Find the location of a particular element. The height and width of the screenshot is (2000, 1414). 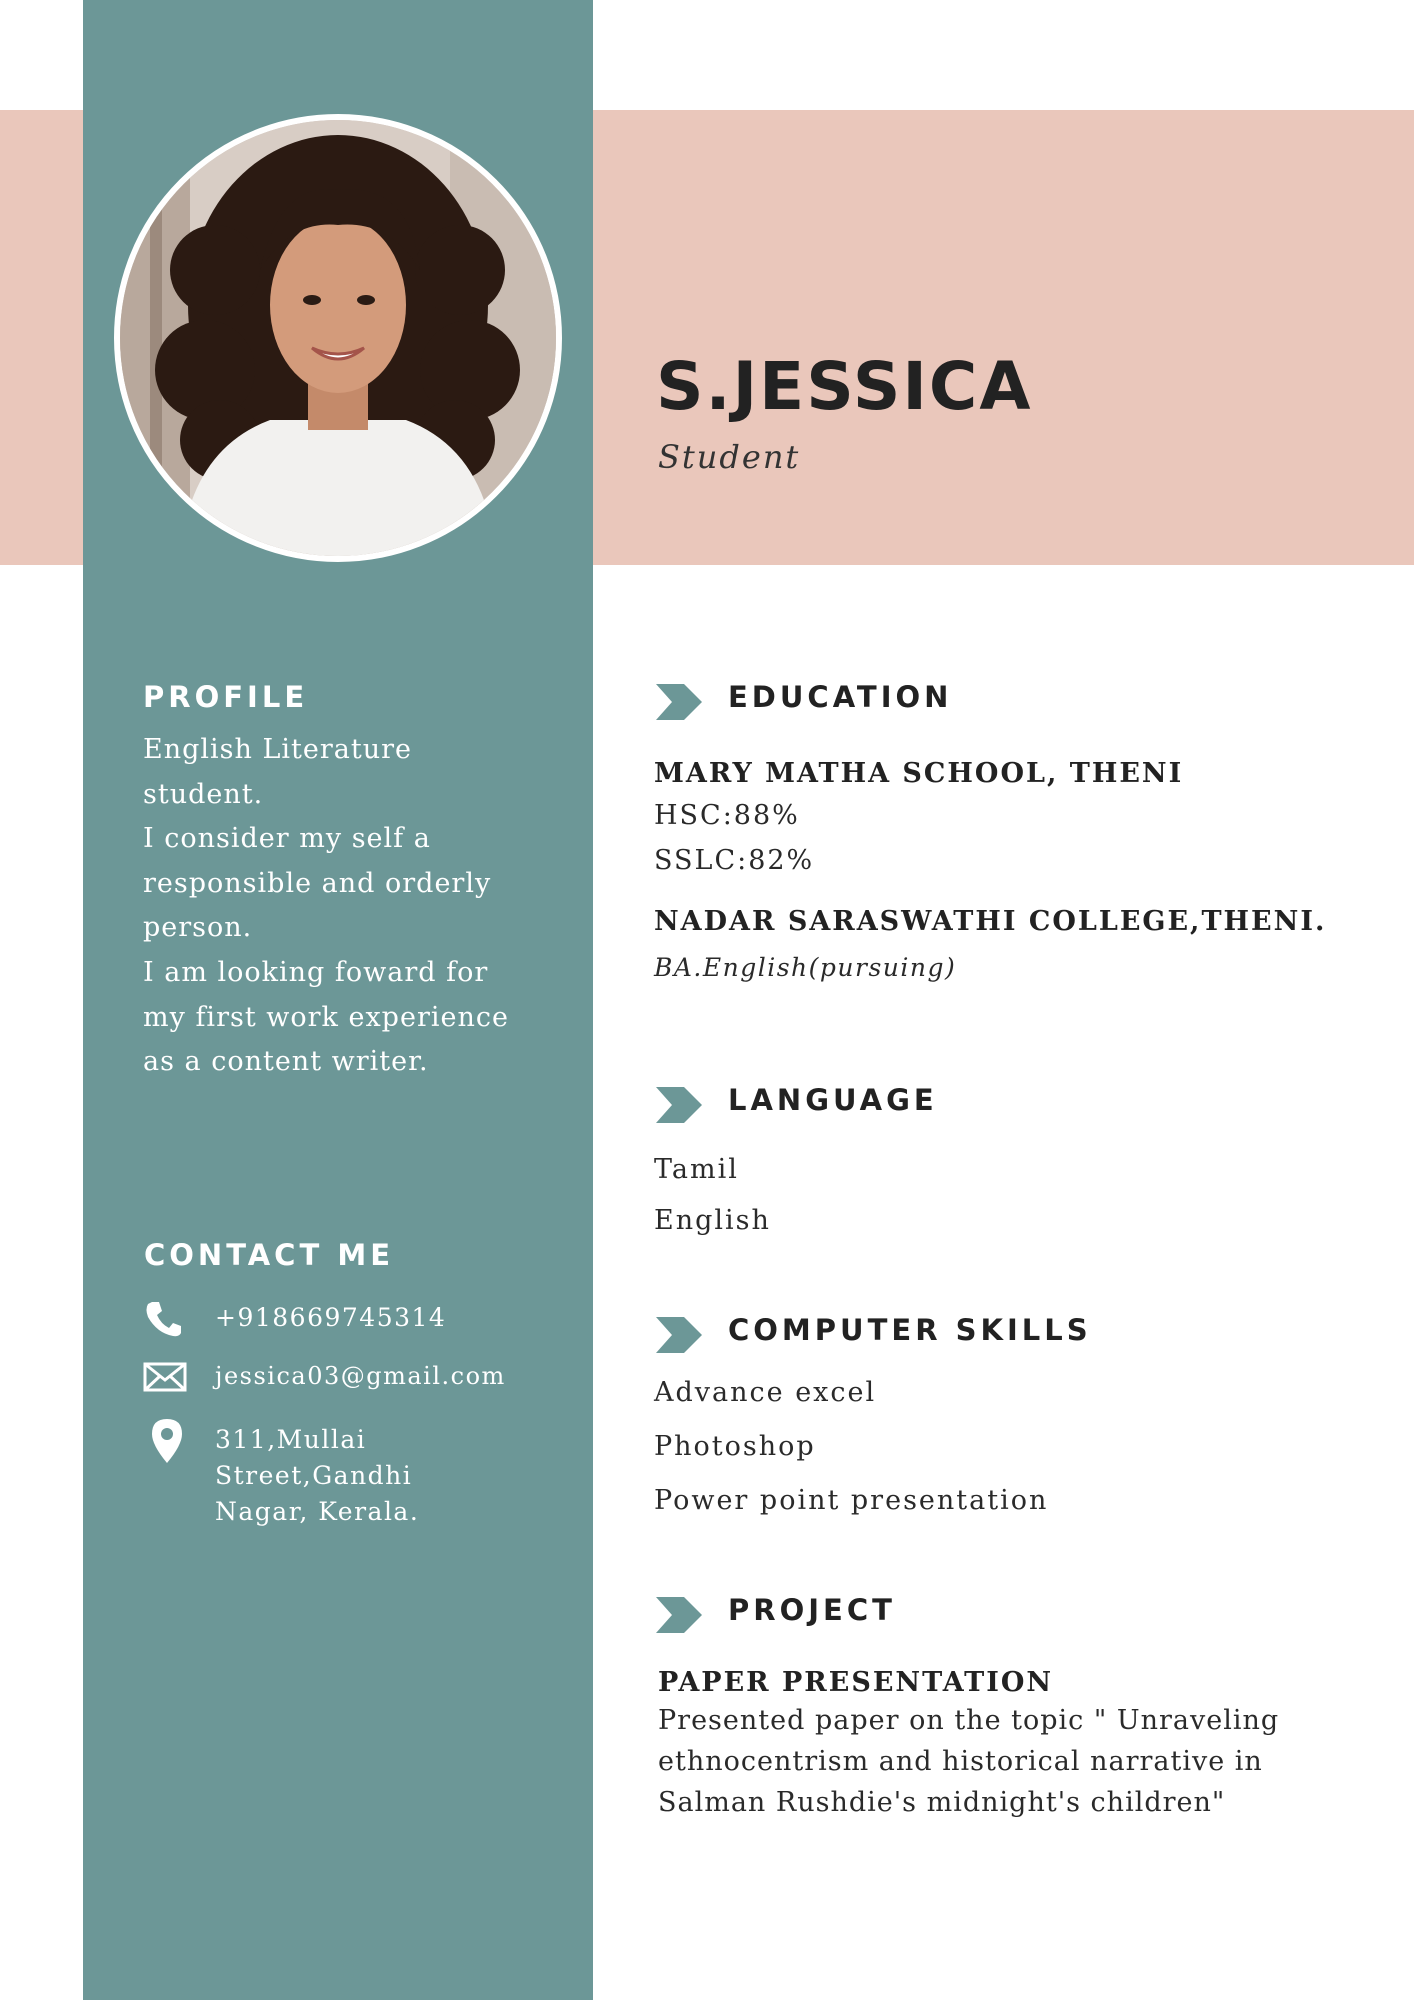

mail-icon is located at coordinates (165, 1379).